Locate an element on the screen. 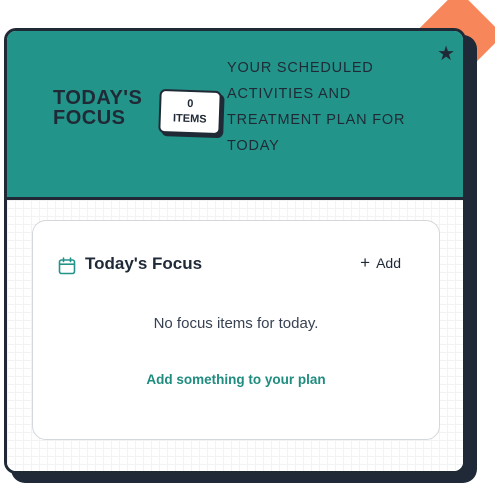 This screenshot has width=495, height=484. page-title: TODAY'S FOCUS is located at coordinates (97, 108).